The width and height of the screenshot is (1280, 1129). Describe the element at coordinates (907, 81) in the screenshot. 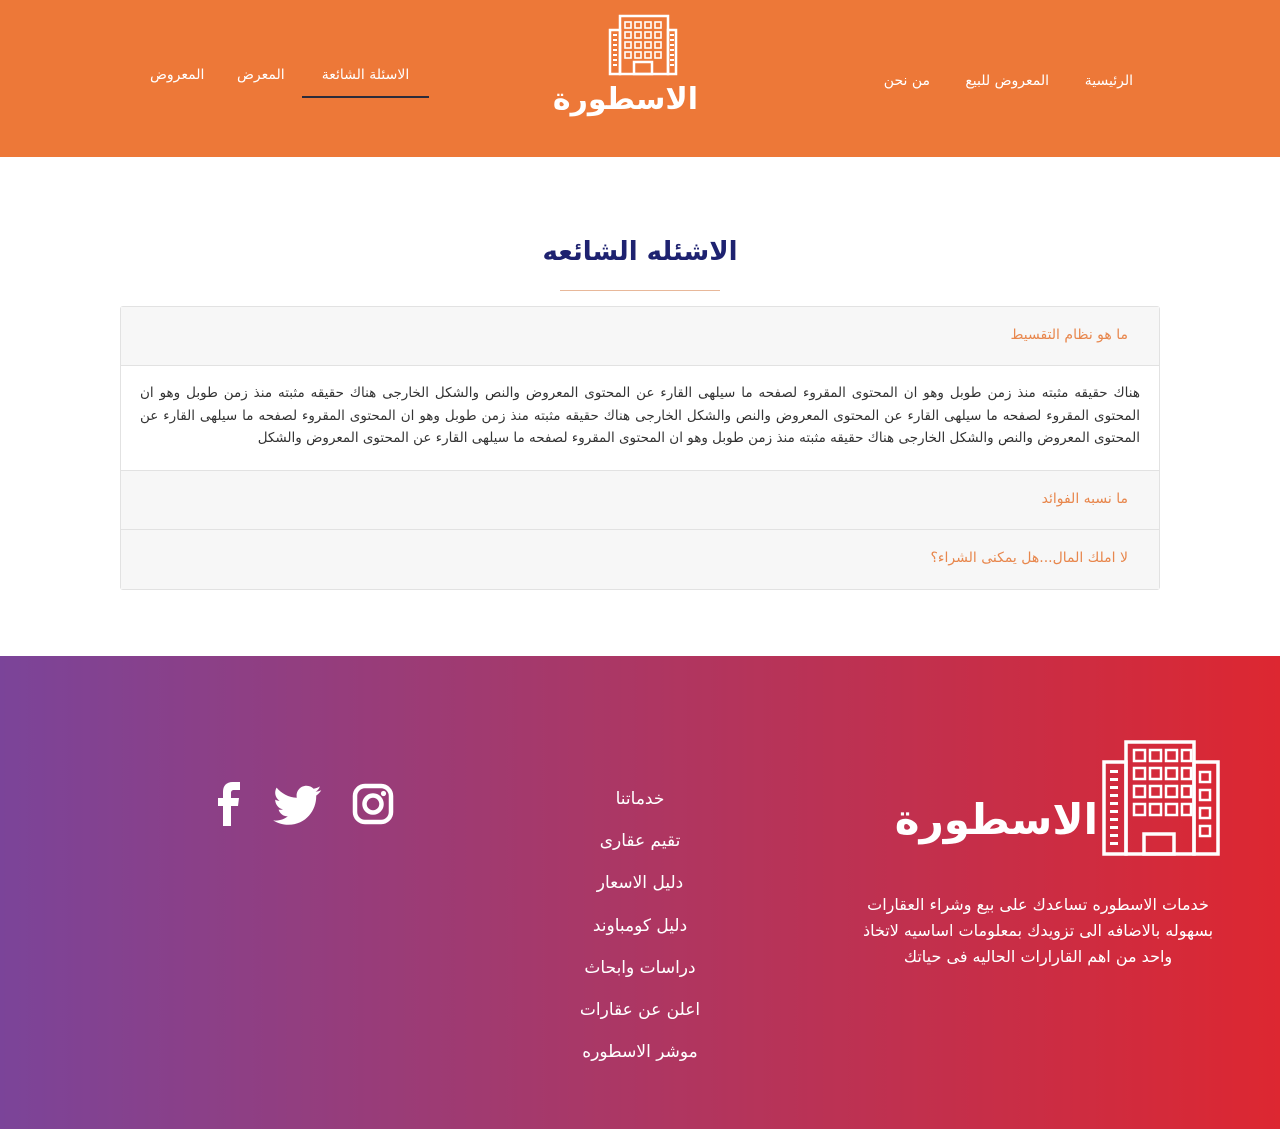

I see `nav-about-us: من نحن` at that location.